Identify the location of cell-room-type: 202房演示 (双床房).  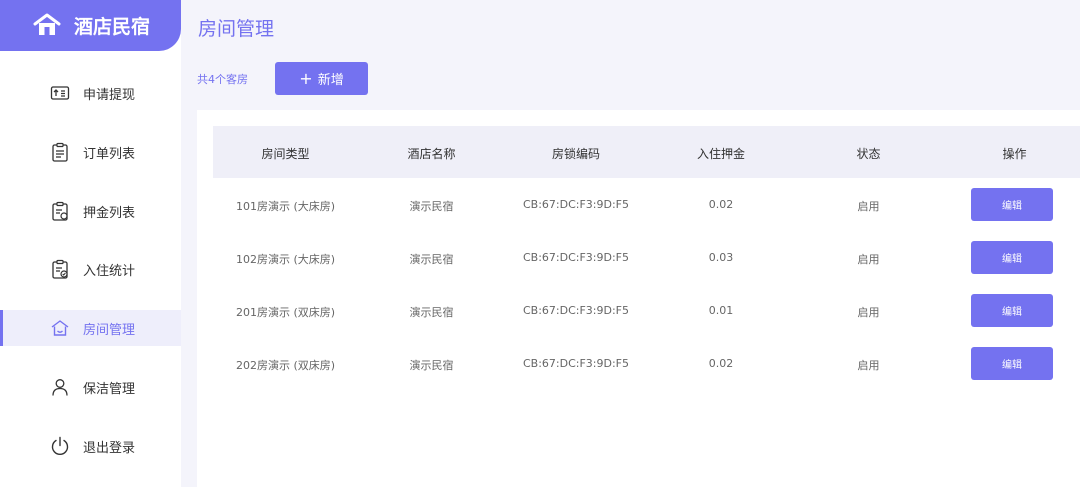
(285, 365).